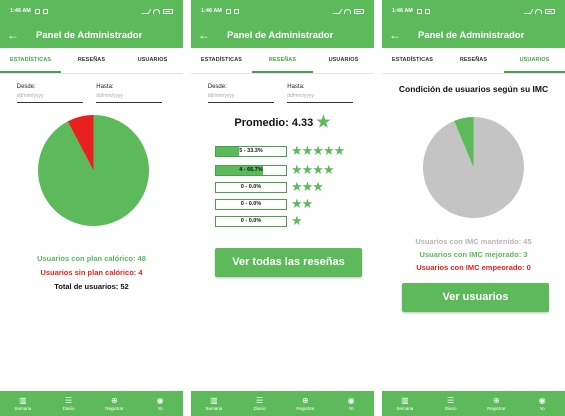 The width and height of the screenshot is (565, 416). Describe the element at coordinates (91, 286) in the screenshot. I see `total-usuarios-stat: Total de usuarios: 52` at that location.